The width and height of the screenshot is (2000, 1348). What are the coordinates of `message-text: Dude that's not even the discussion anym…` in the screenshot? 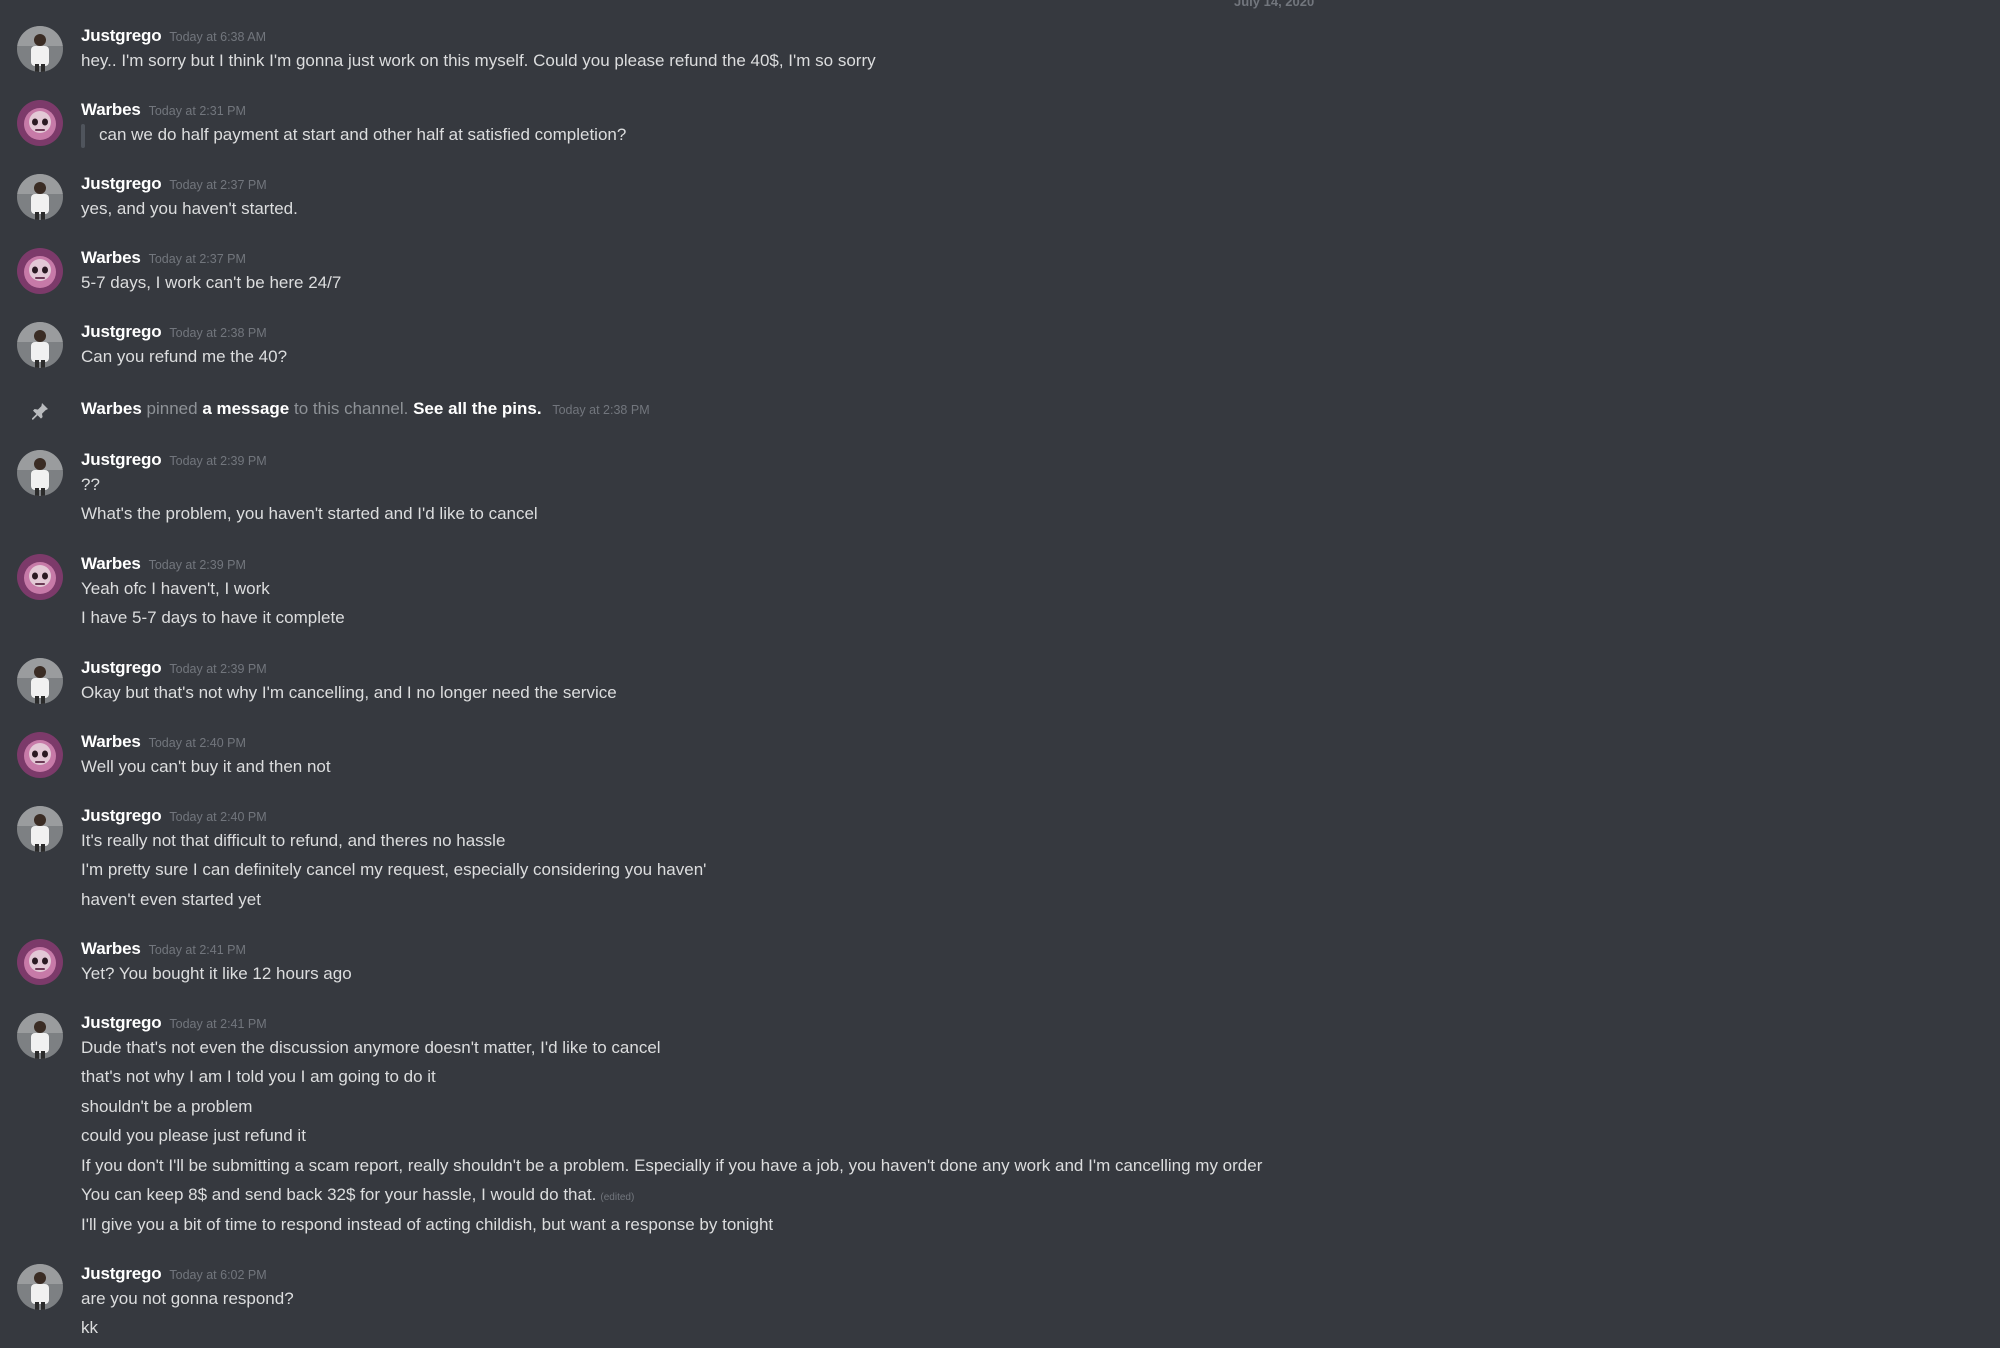 It's located at (371, 1047).